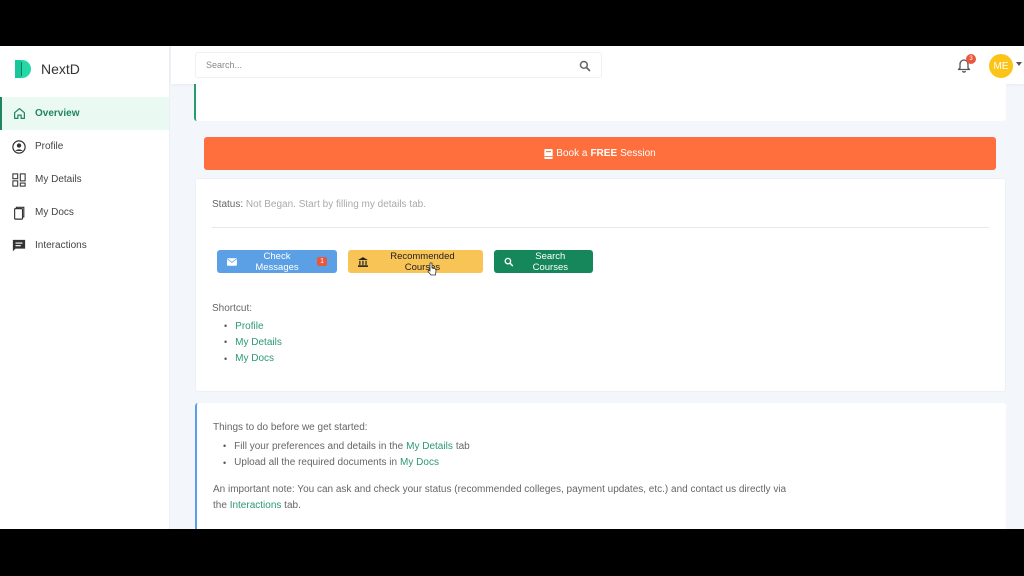  I want to click on grid-icon, so click(19, 179).